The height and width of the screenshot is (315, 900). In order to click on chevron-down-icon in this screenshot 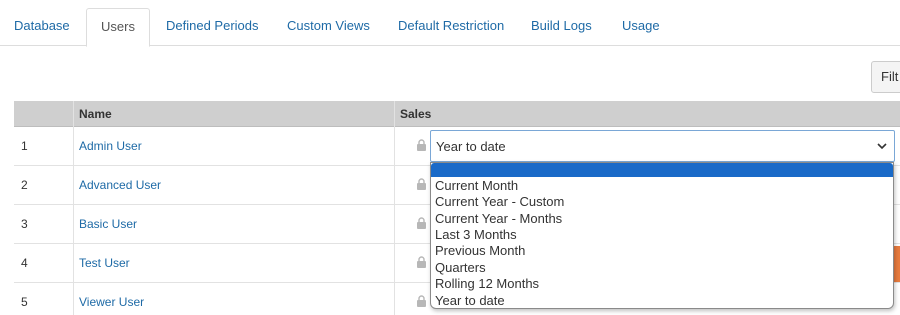, I will do `click(882, 146)`.